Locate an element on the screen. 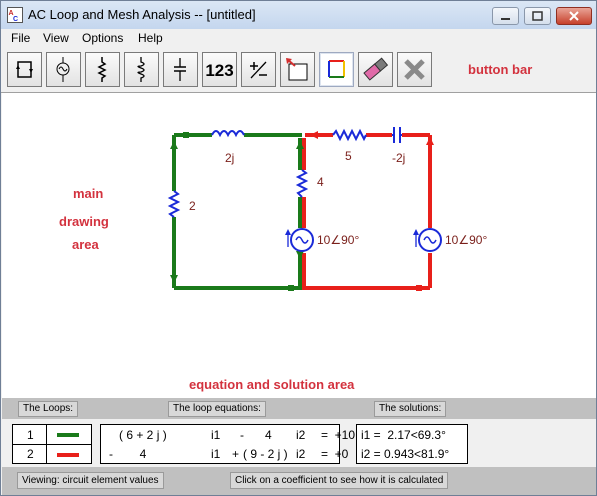 This screenshot has width=597, height=496. label-top-resistor: 5 is located at coordinates (348, 156).